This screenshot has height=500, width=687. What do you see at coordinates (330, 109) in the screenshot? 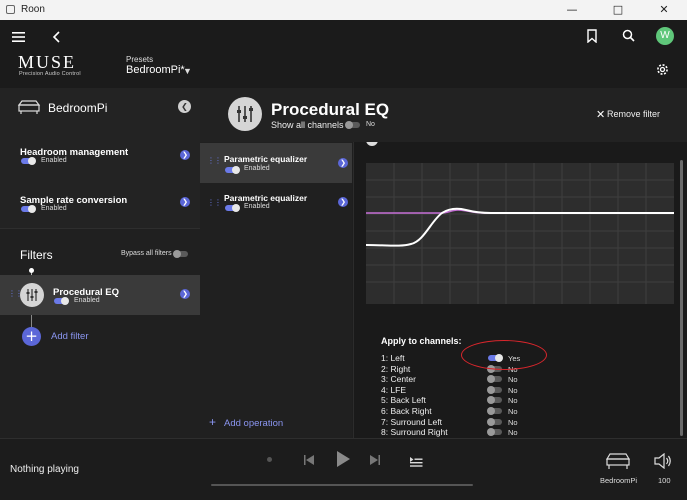
I see `filter-editor-title: Procedural EQ` at bounding box center [330, 109].